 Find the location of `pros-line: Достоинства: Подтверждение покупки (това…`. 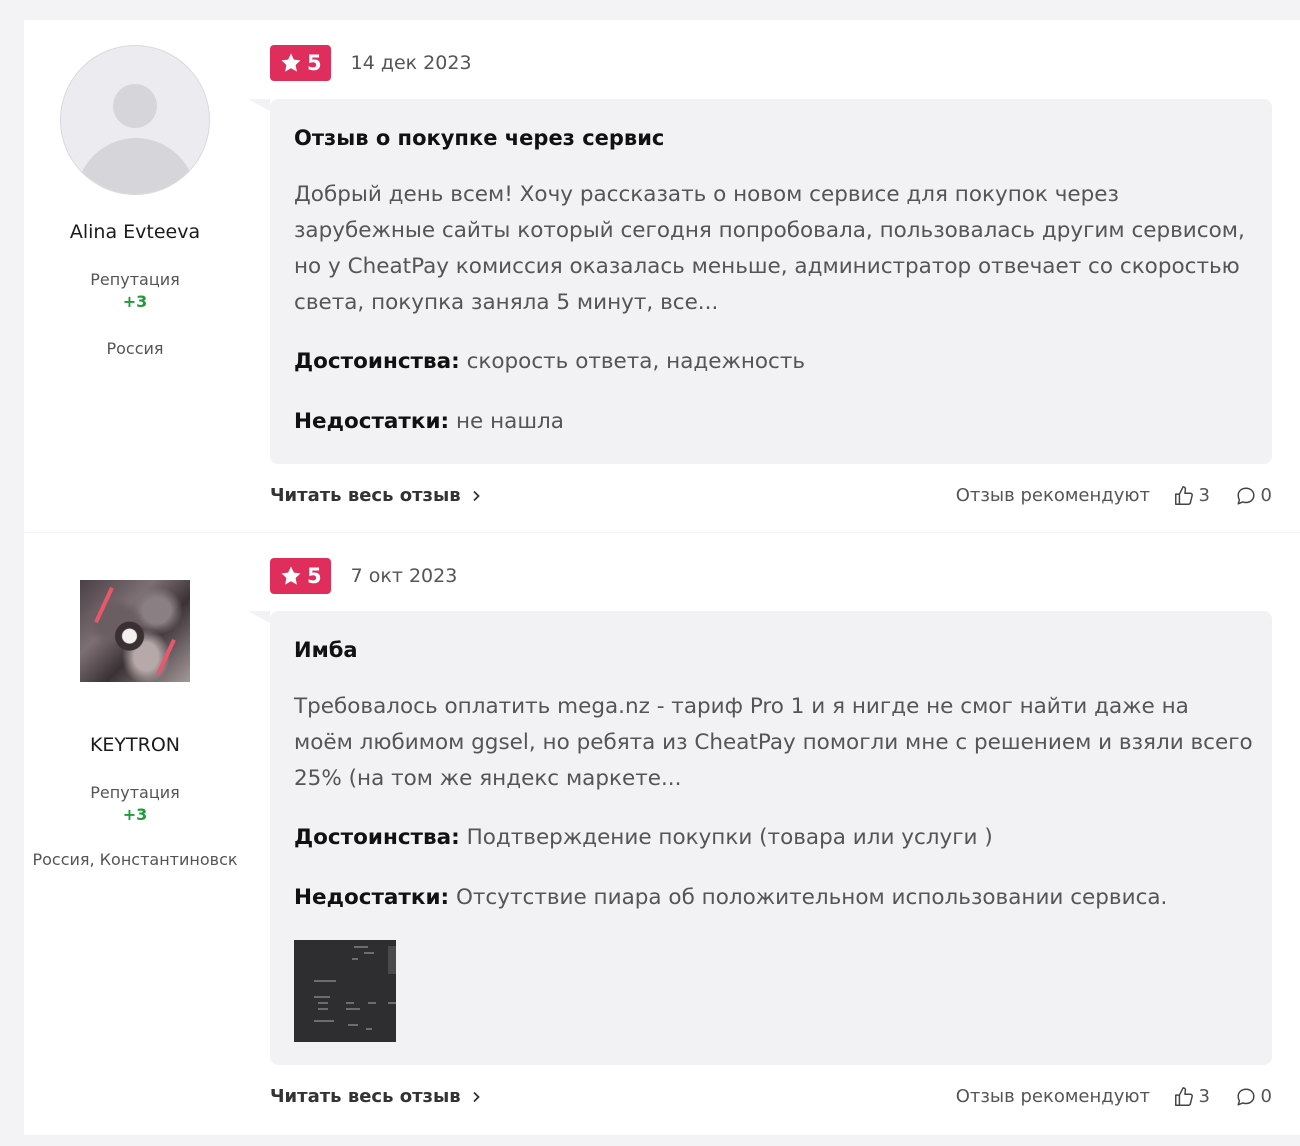

pros-line: Достоинства: Подтверждение покупки (това… is located at coordinates (643, 837).